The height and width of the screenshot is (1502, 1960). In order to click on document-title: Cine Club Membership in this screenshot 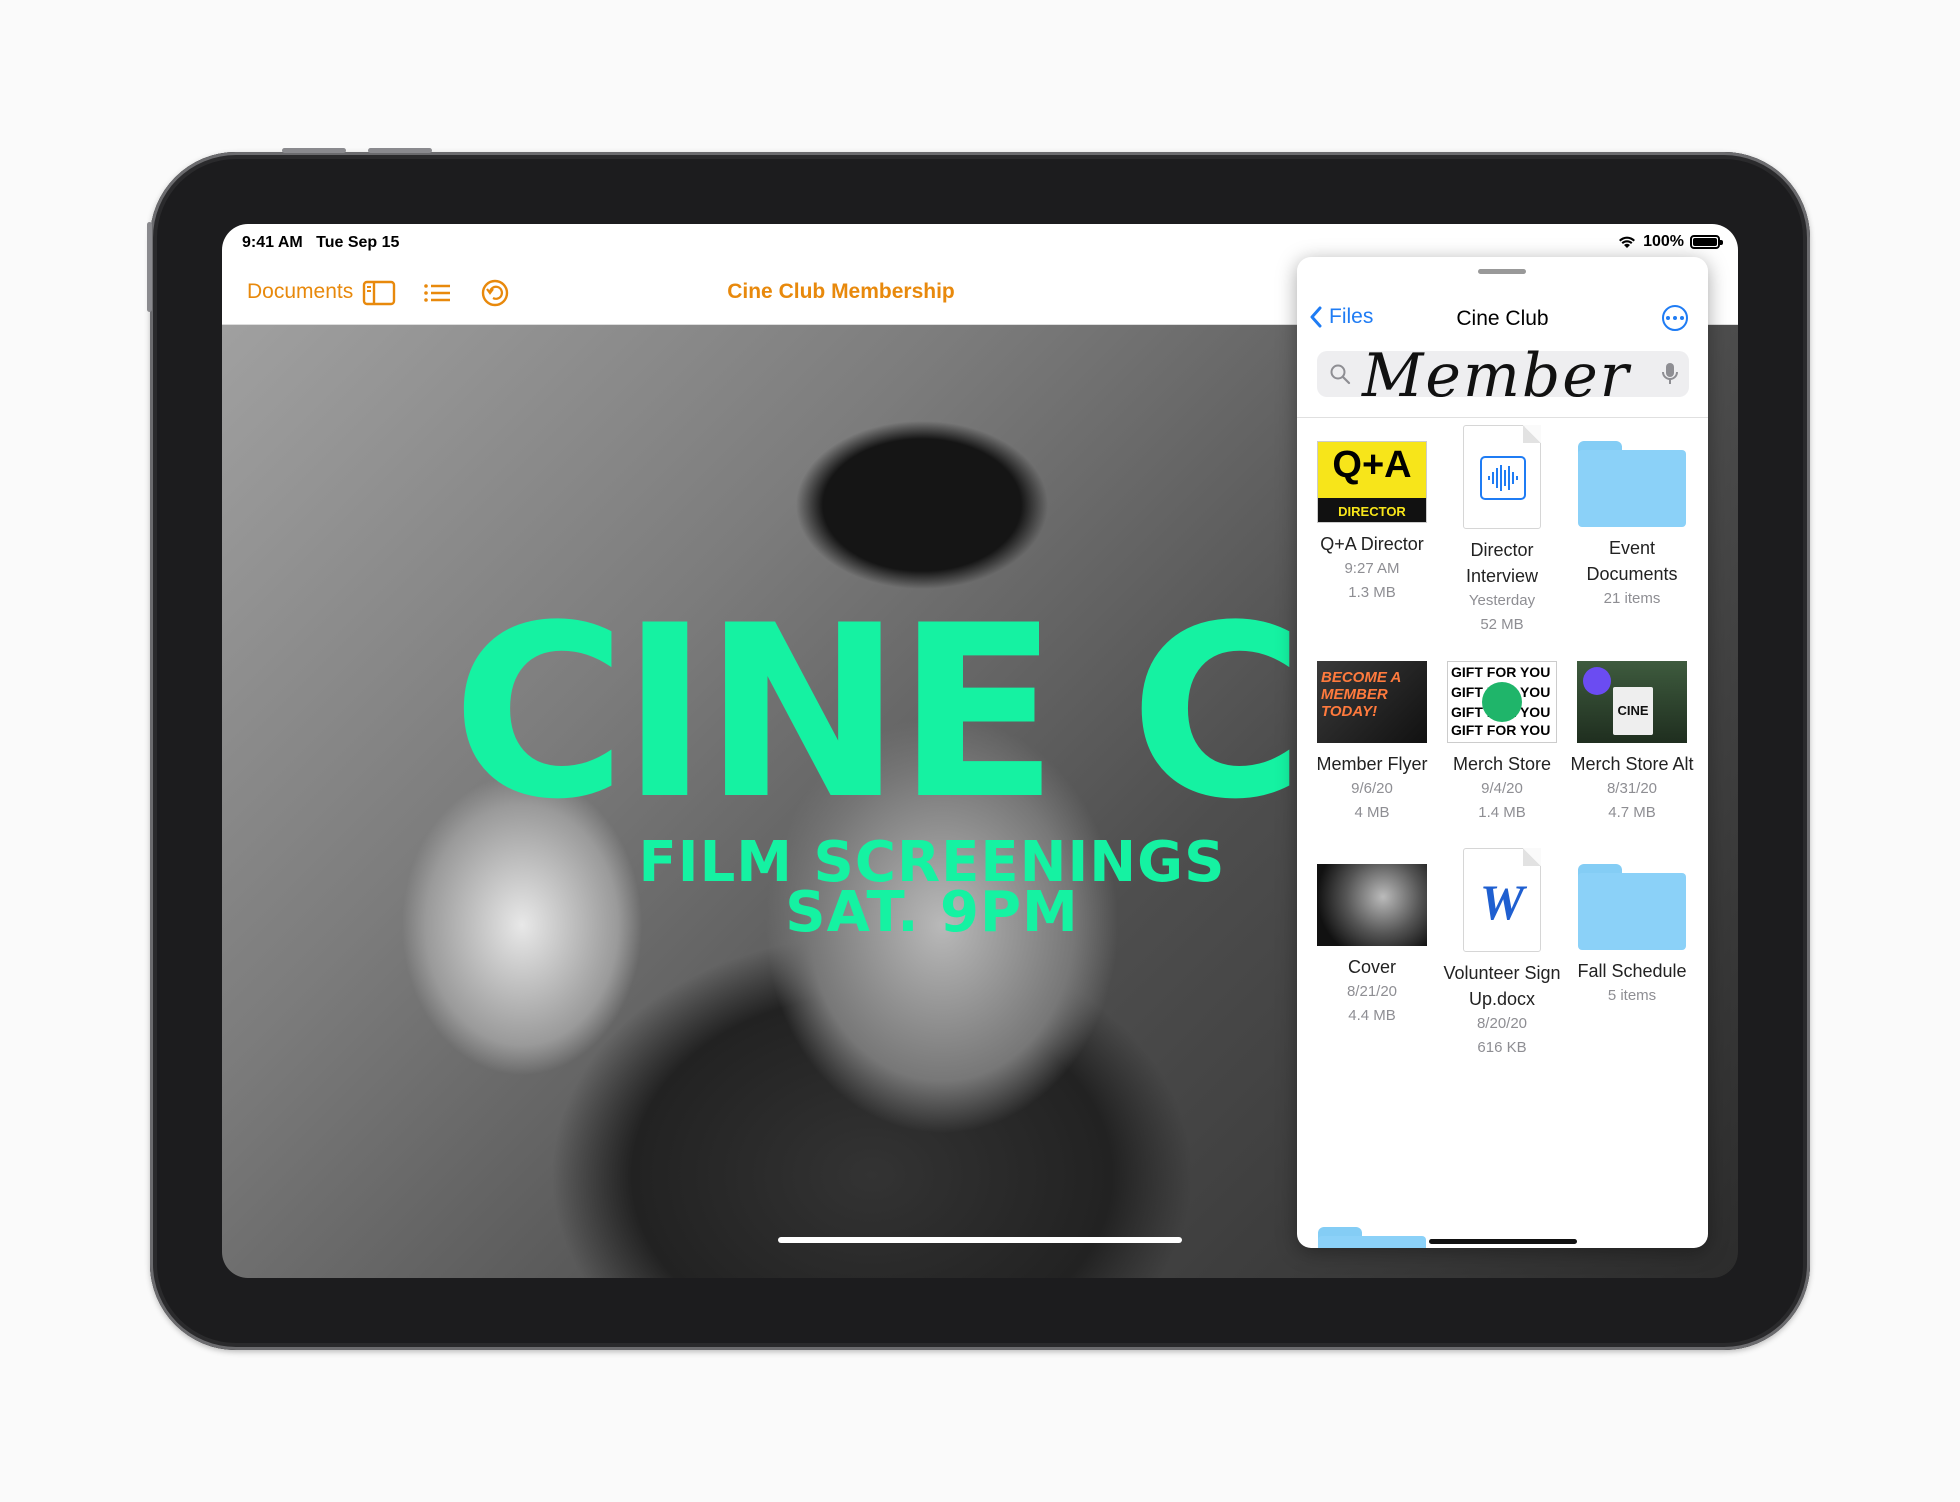, I will do `click(841, 292)`.